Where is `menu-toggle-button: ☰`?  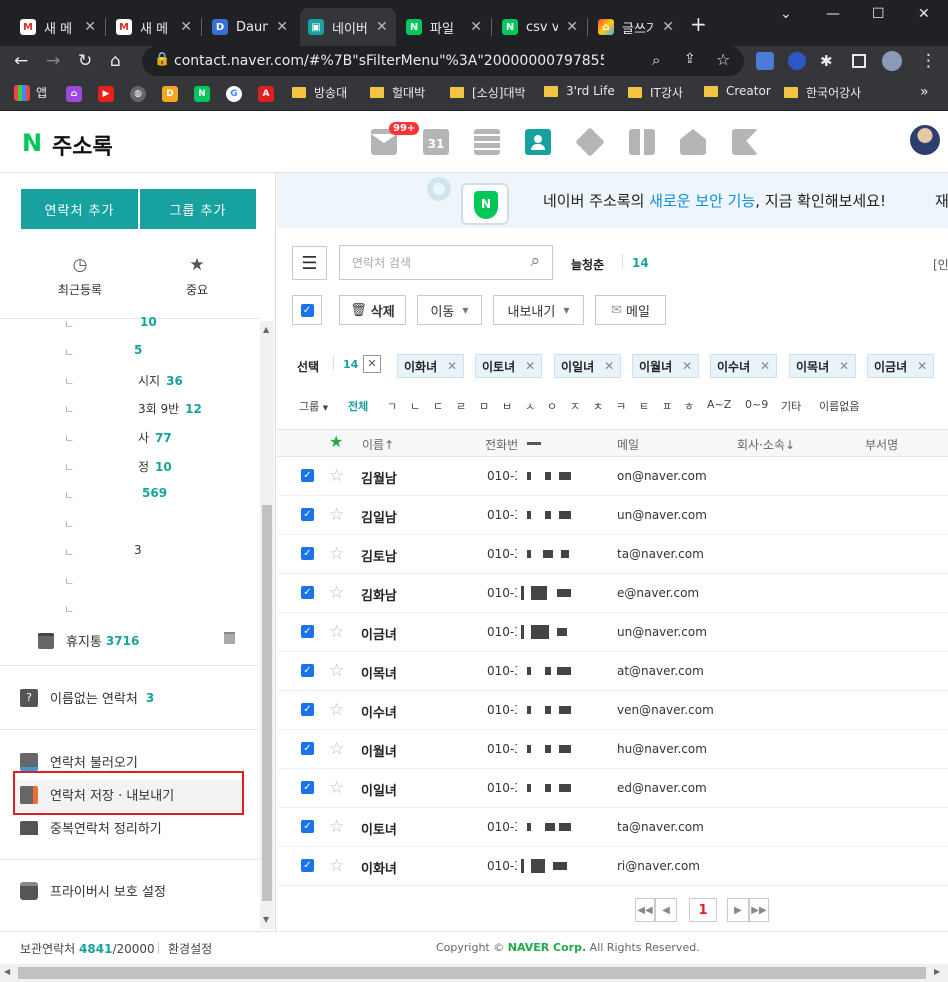 menu-toggle-button: ☰ is located at coordinates (309, 263).